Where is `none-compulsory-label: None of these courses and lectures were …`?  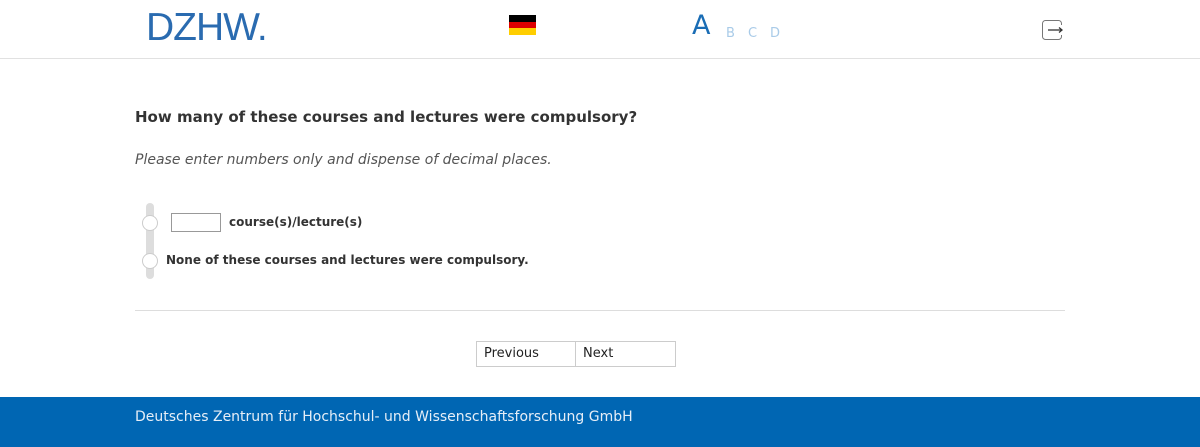 none-compulsory-label: None of these courses and lectures were … is located at coordinates (347, 260).